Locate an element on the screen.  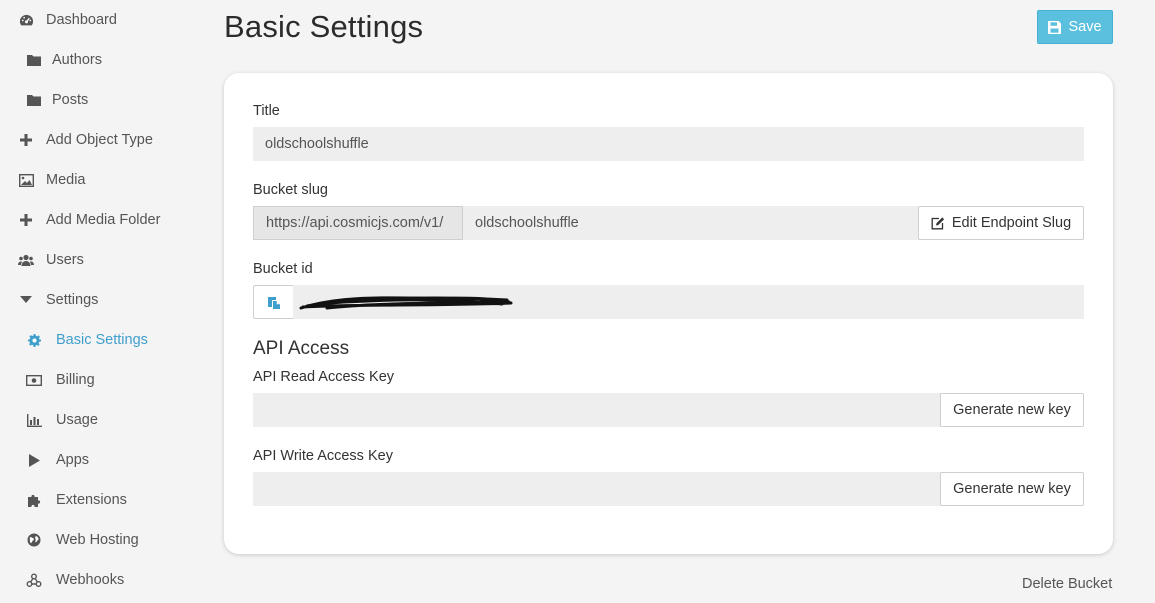
sidebar-item-label: Web Hosting is located at coordinates (97, 540).